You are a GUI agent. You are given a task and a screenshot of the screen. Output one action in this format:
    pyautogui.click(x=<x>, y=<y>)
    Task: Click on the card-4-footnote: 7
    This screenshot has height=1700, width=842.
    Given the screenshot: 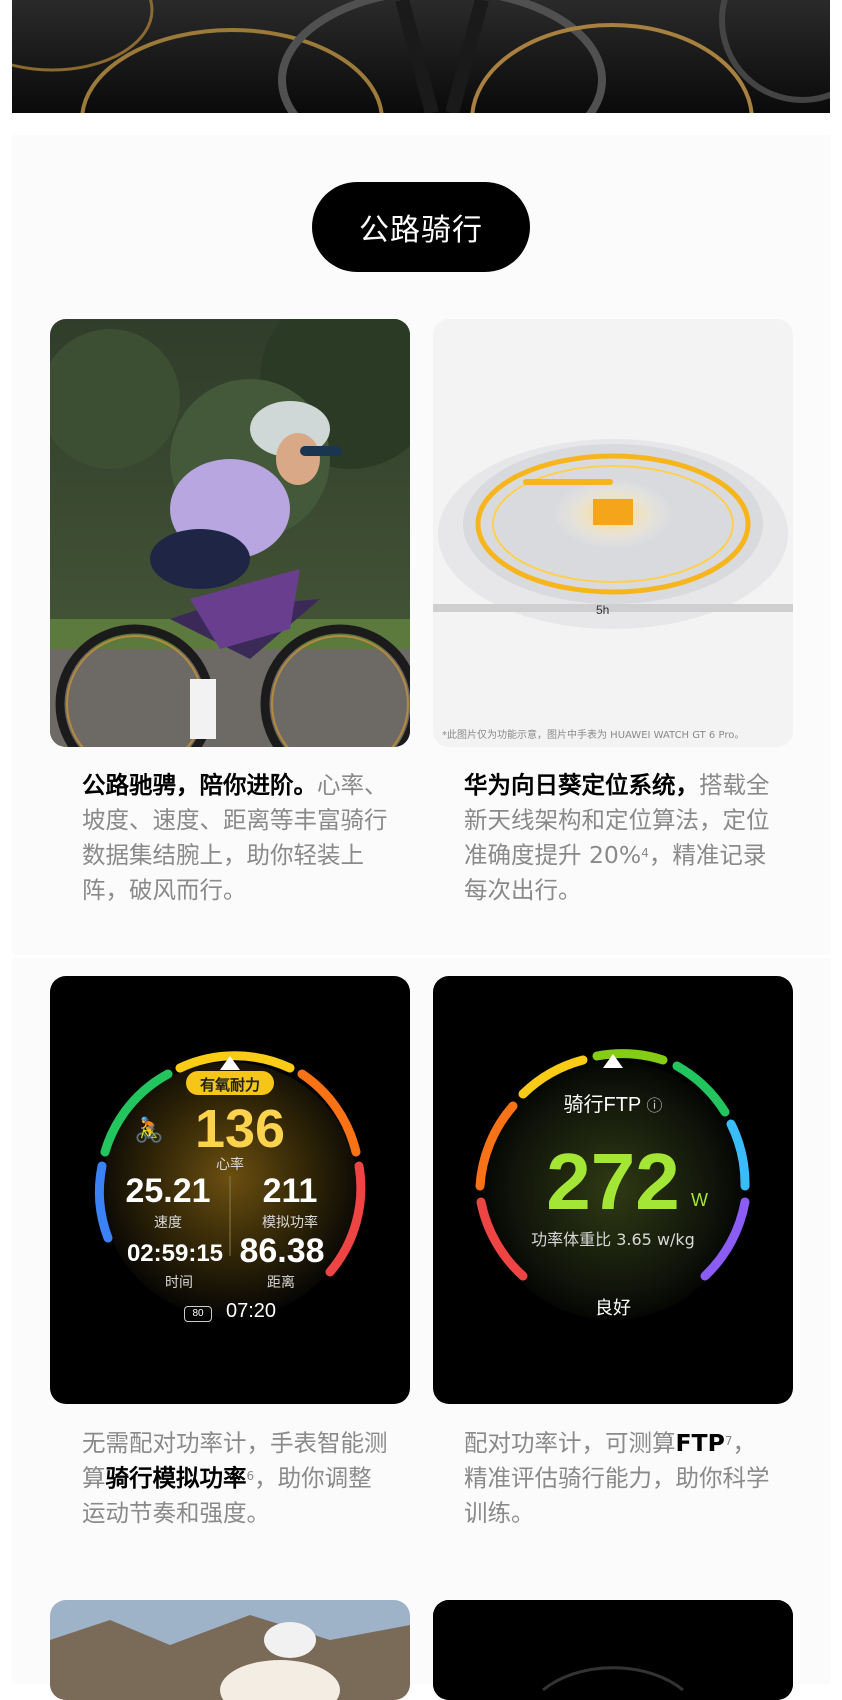 What is the action you would take?
    pyautogui.click(x=728, y=1441)
    